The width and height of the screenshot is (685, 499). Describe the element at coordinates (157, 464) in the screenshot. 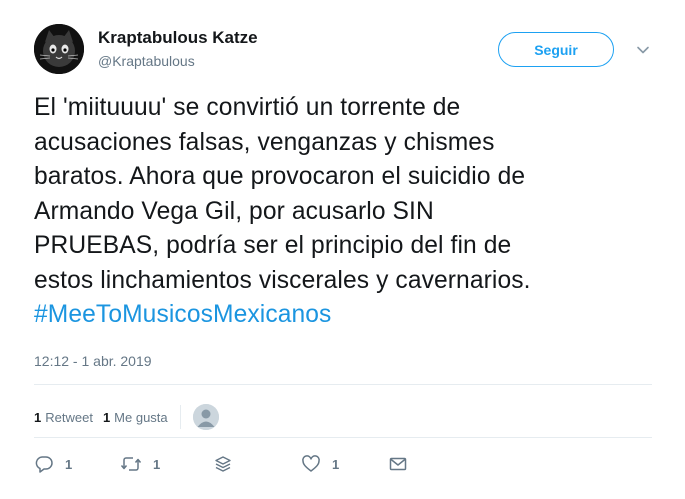

I see `retweet-count: 1` at that location.